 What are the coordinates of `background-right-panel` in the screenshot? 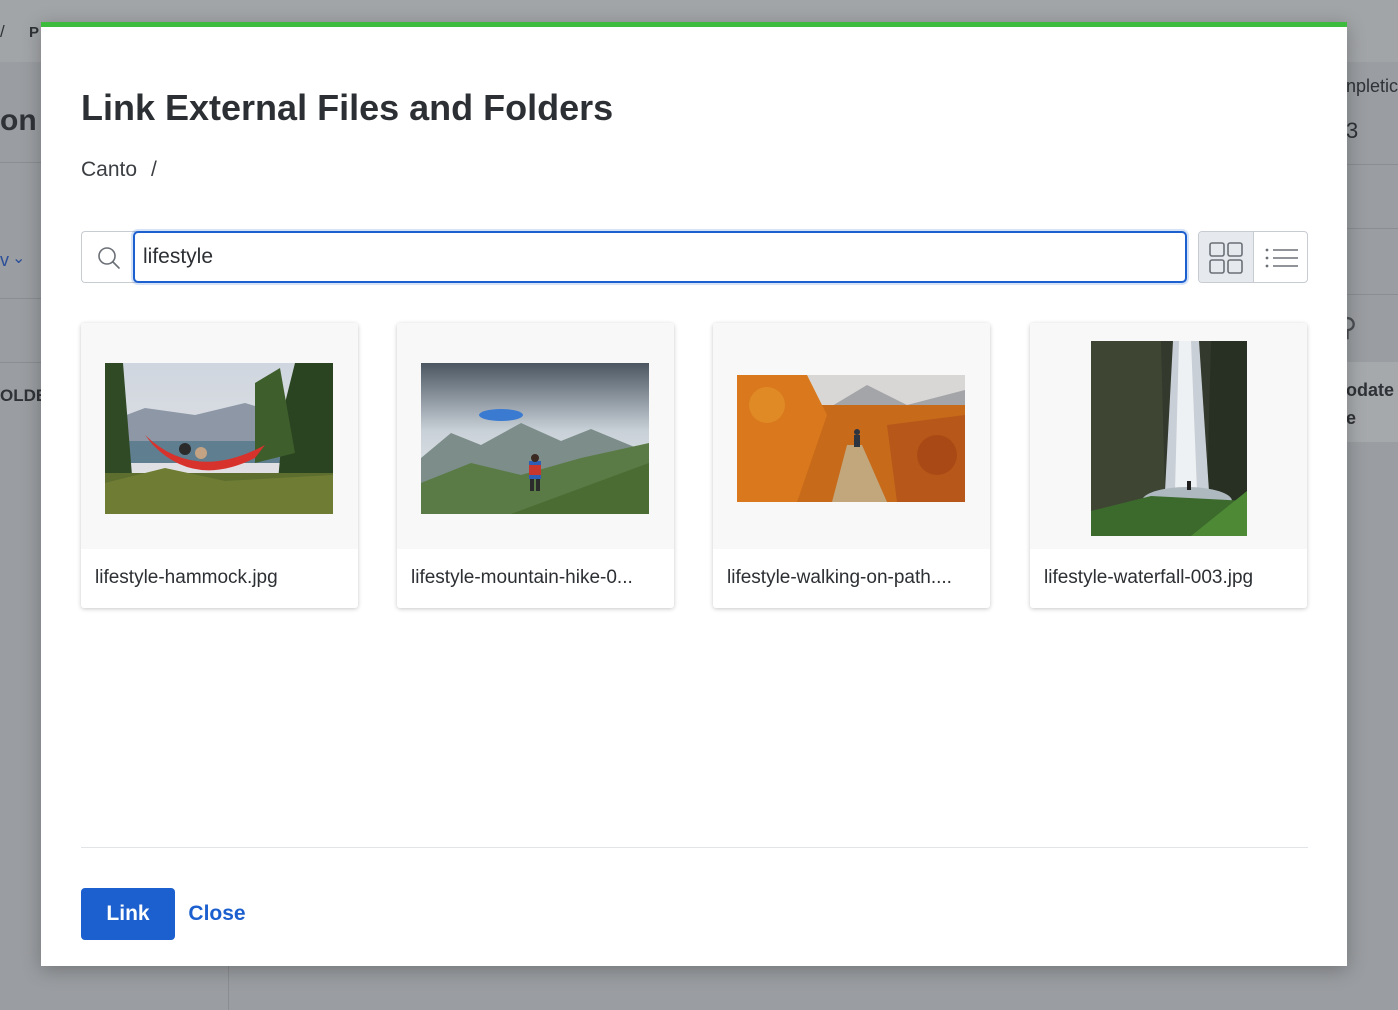 It's located at (1372, 402).